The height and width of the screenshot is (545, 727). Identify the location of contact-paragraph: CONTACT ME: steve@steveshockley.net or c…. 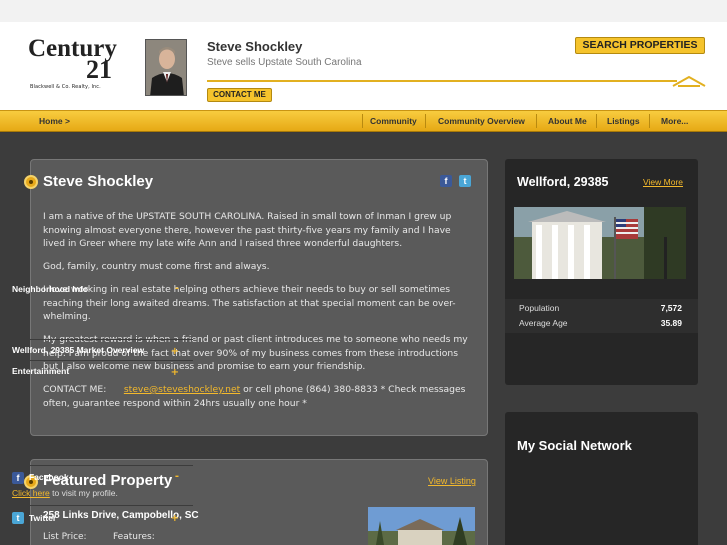
(258, 396).